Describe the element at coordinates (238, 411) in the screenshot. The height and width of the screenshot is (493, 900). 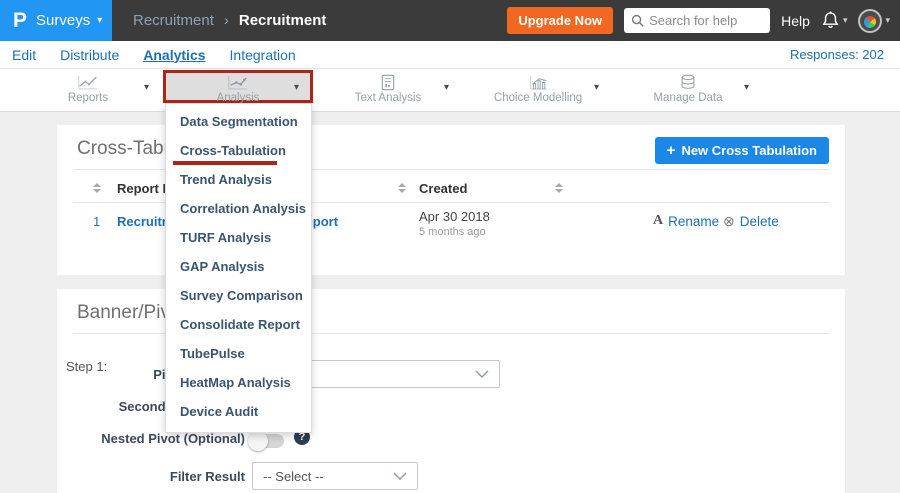
I see `menu-item-device-audit: Device Audit` at that location.